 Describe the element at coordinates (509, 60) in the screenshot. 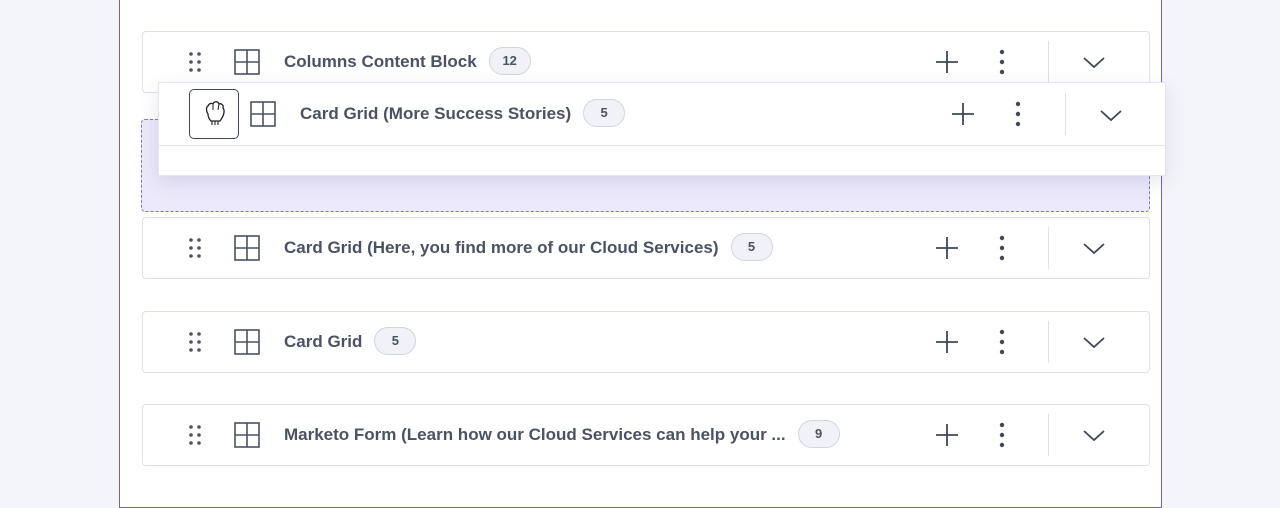

I see `child-count-badge: 12` at that location.